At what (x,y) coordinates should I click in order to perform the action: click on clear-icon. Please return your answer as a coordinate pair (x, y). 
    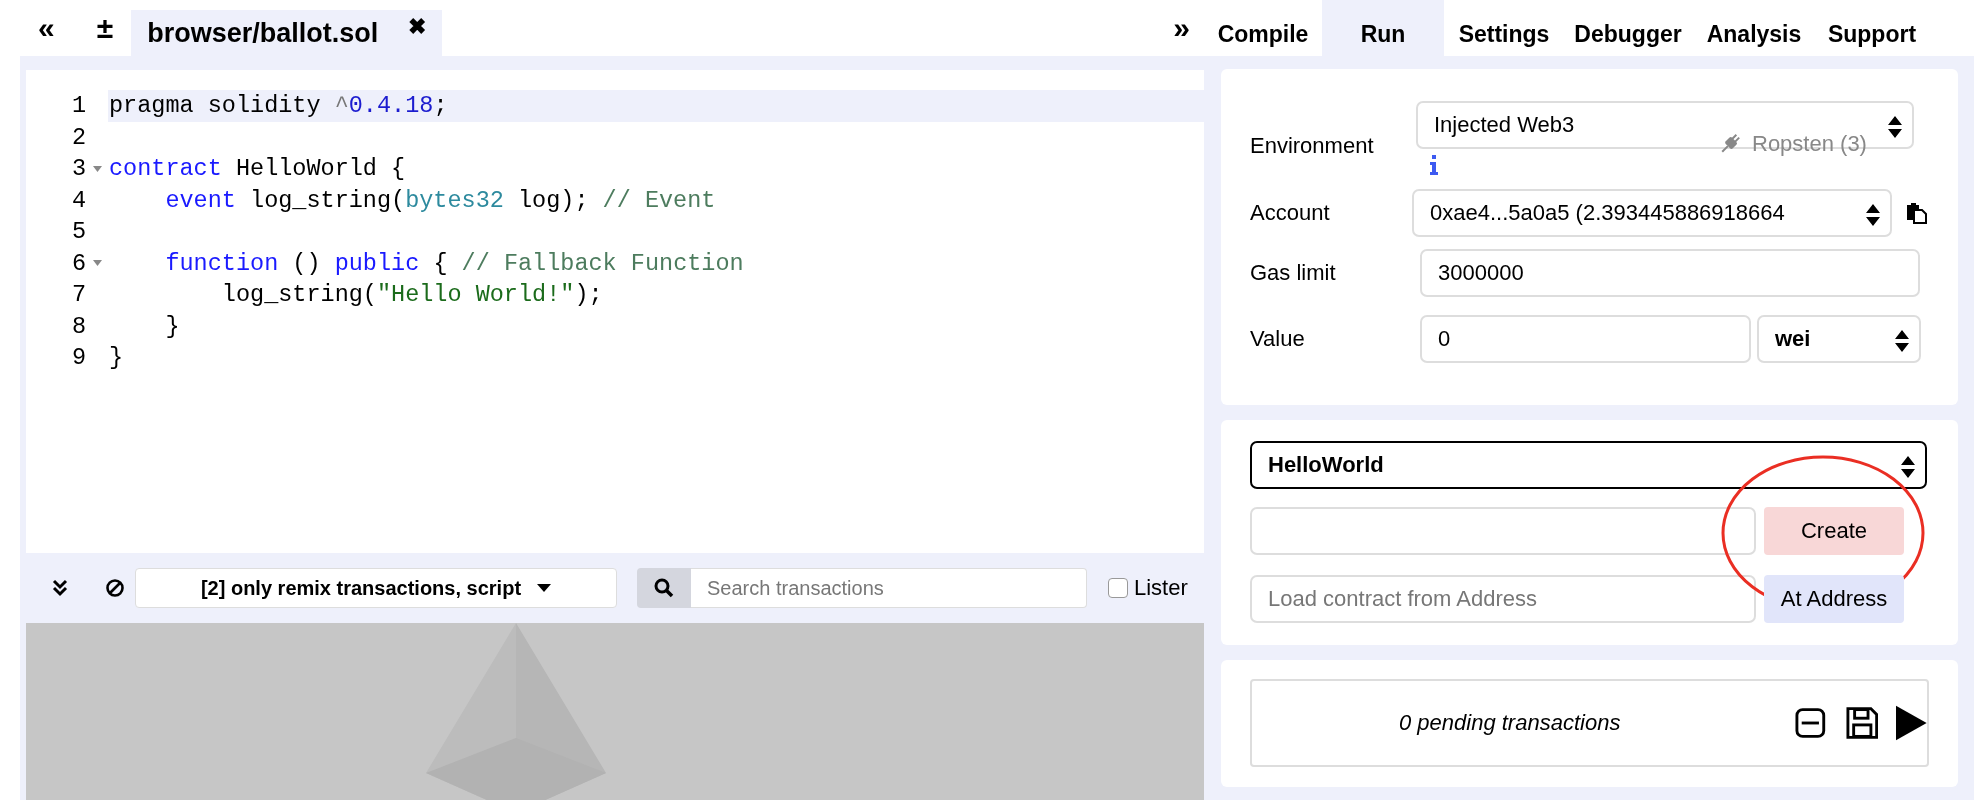
    Looking at the image, I should click on (115, 588).